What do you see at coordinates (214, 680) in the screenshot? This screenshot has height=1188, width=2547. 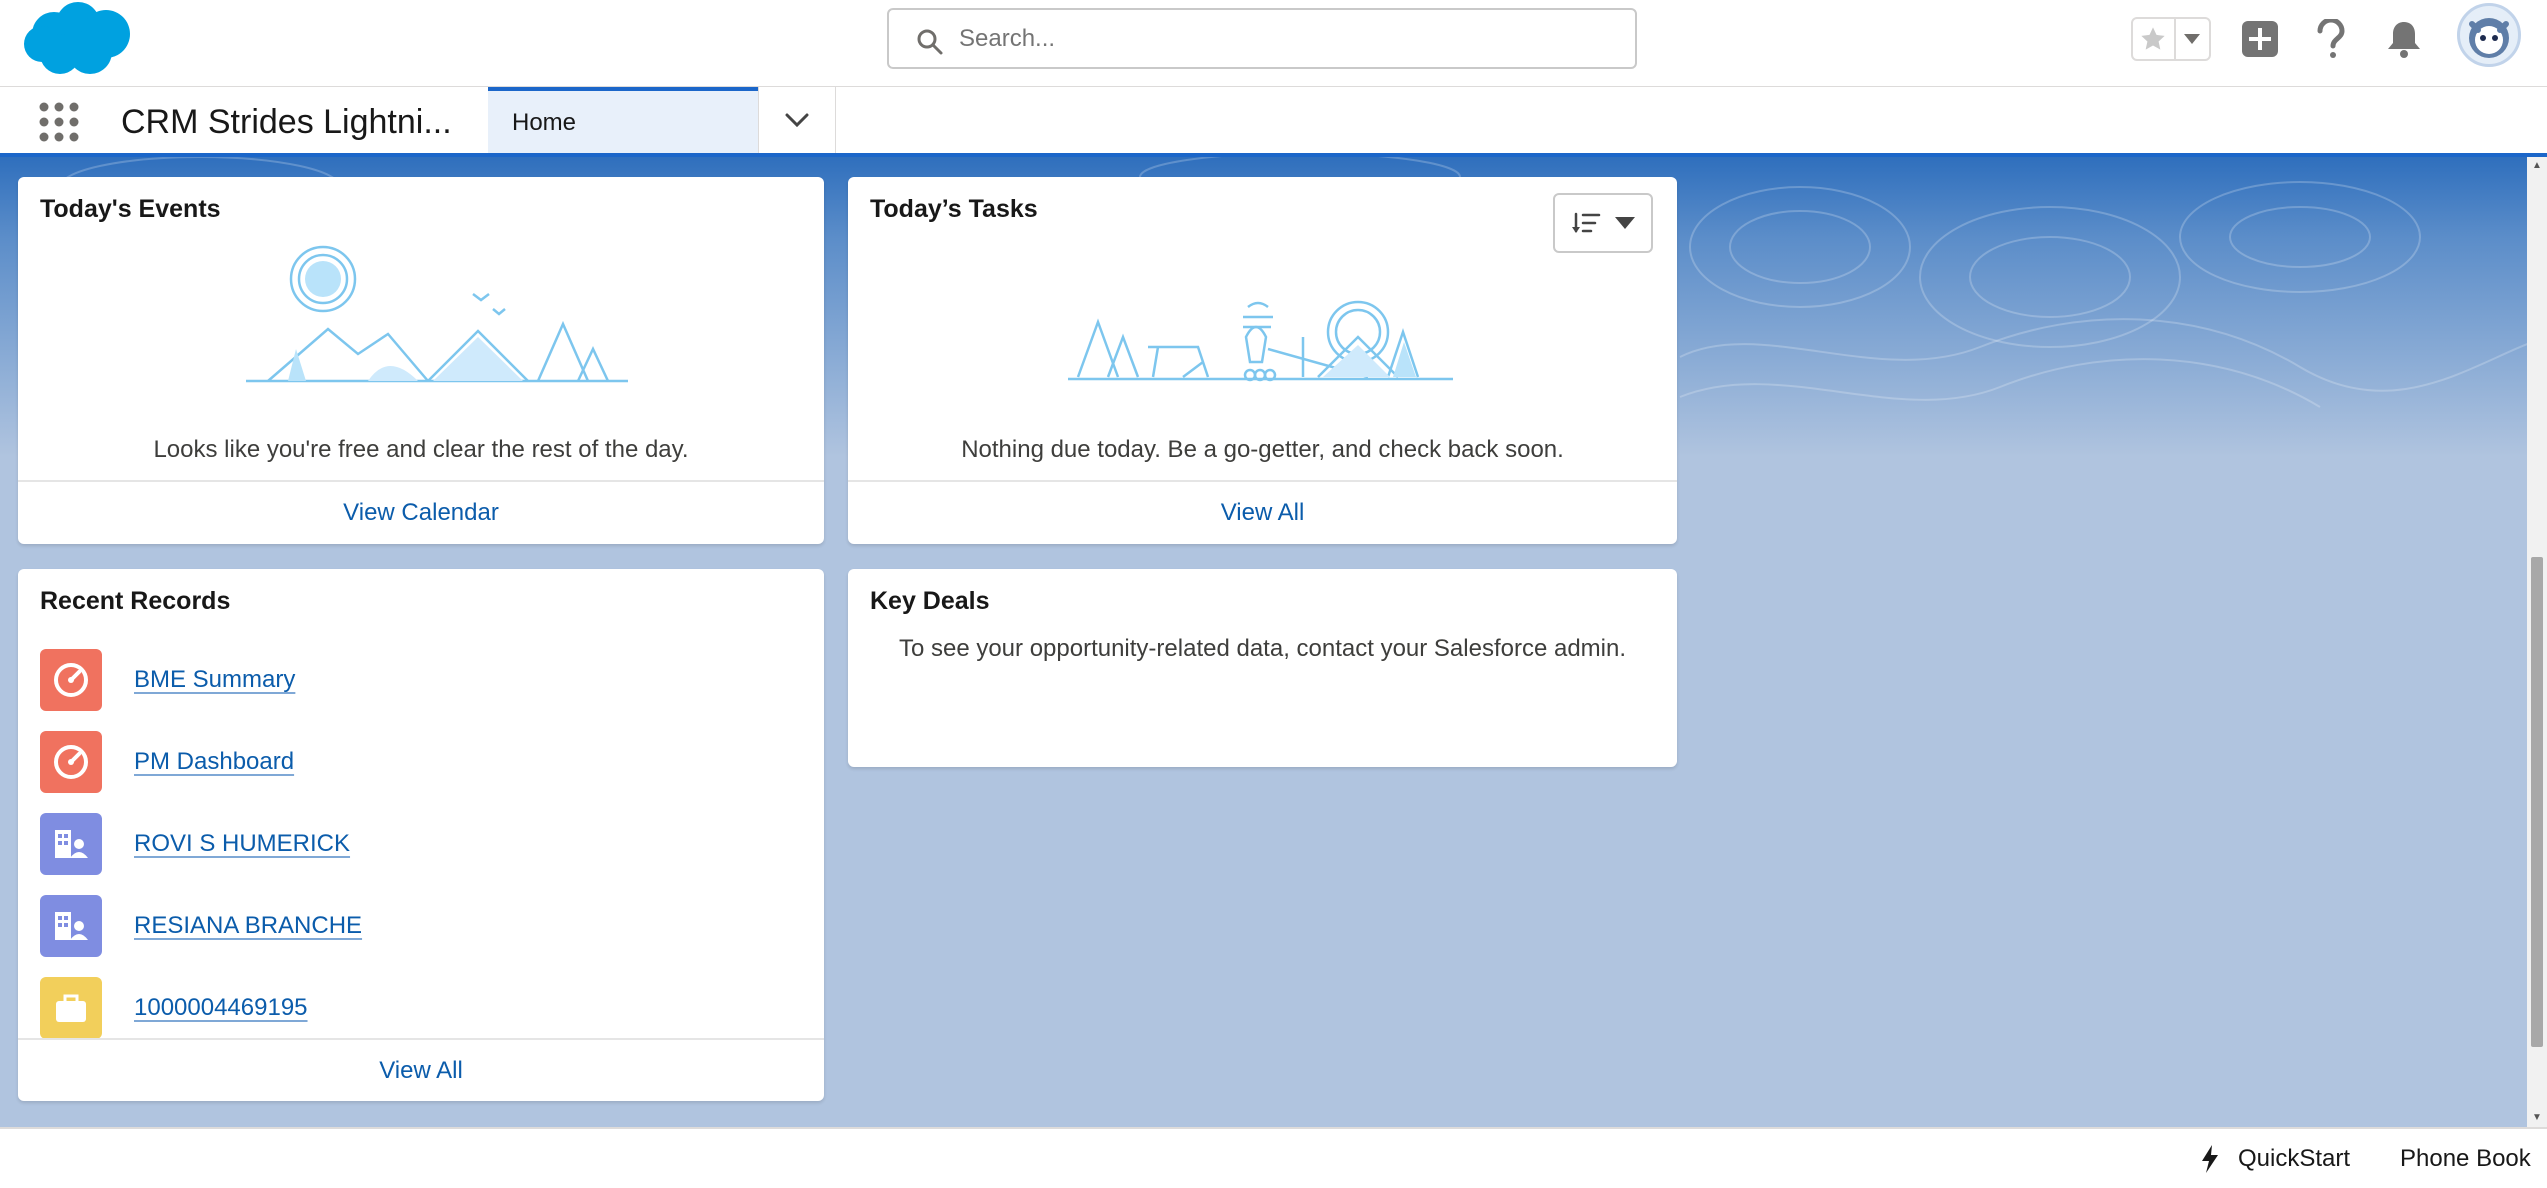 I see `record-link-bme-summary: BME Summary` at bounding box center [214, 680].